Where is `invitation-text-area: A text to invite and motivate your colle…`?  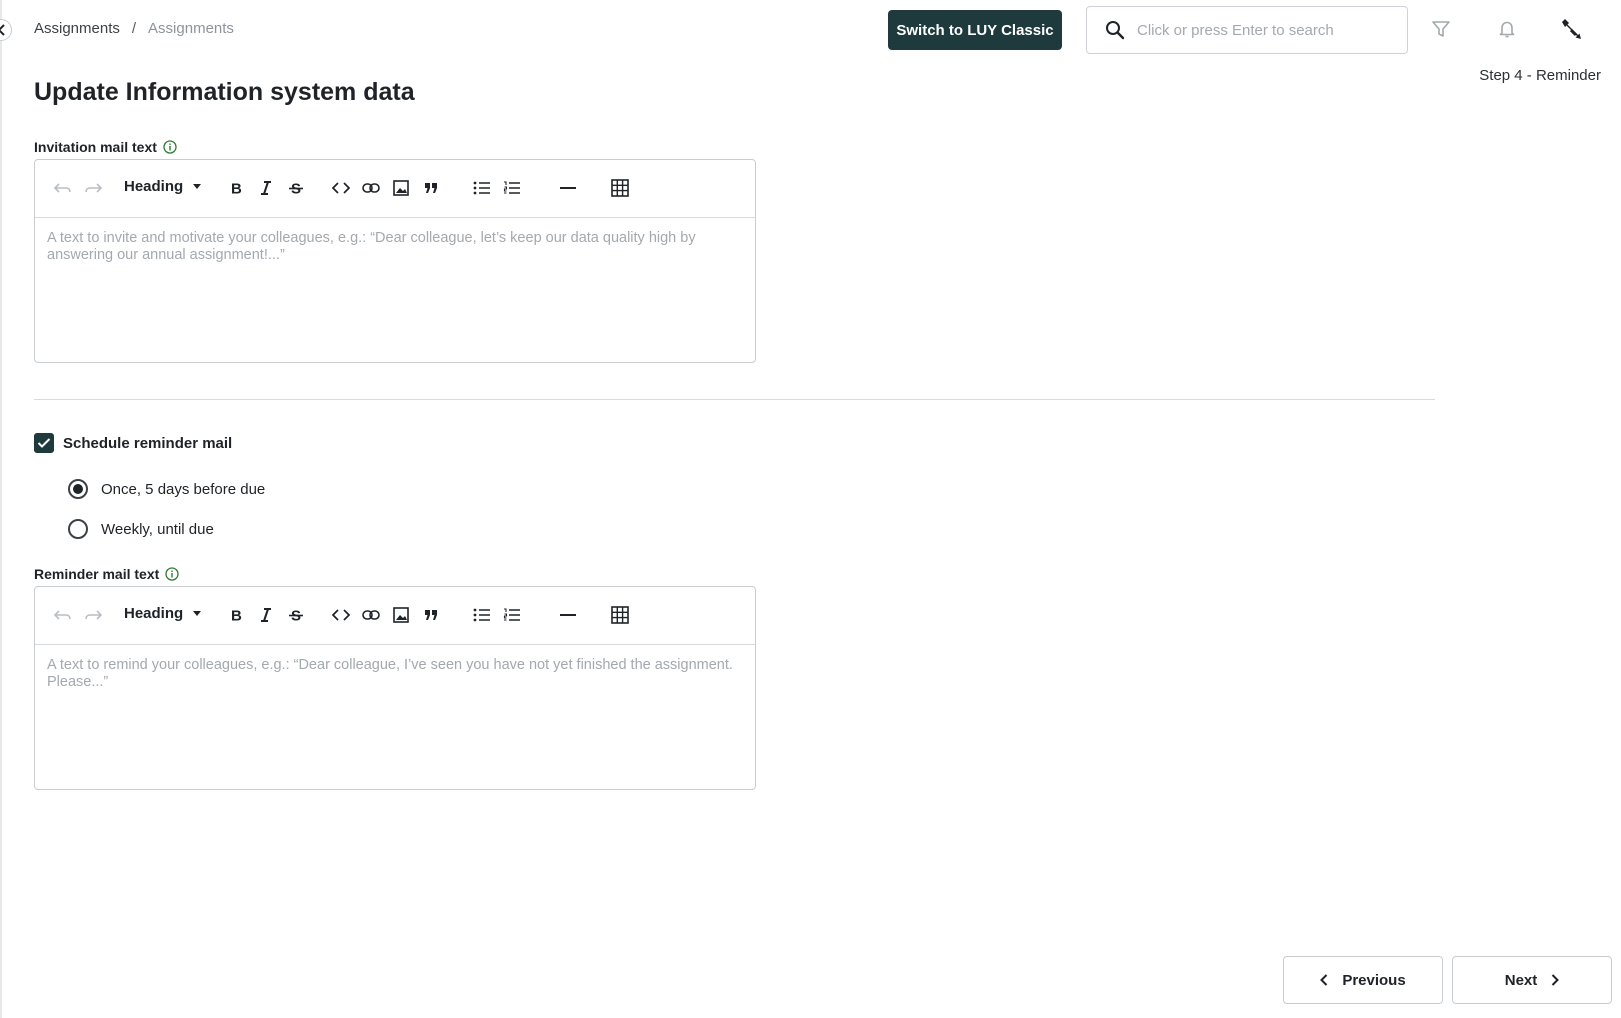 invitation-text-area: A text to invite and motivate your colle… is located at coordinates (395, 290).